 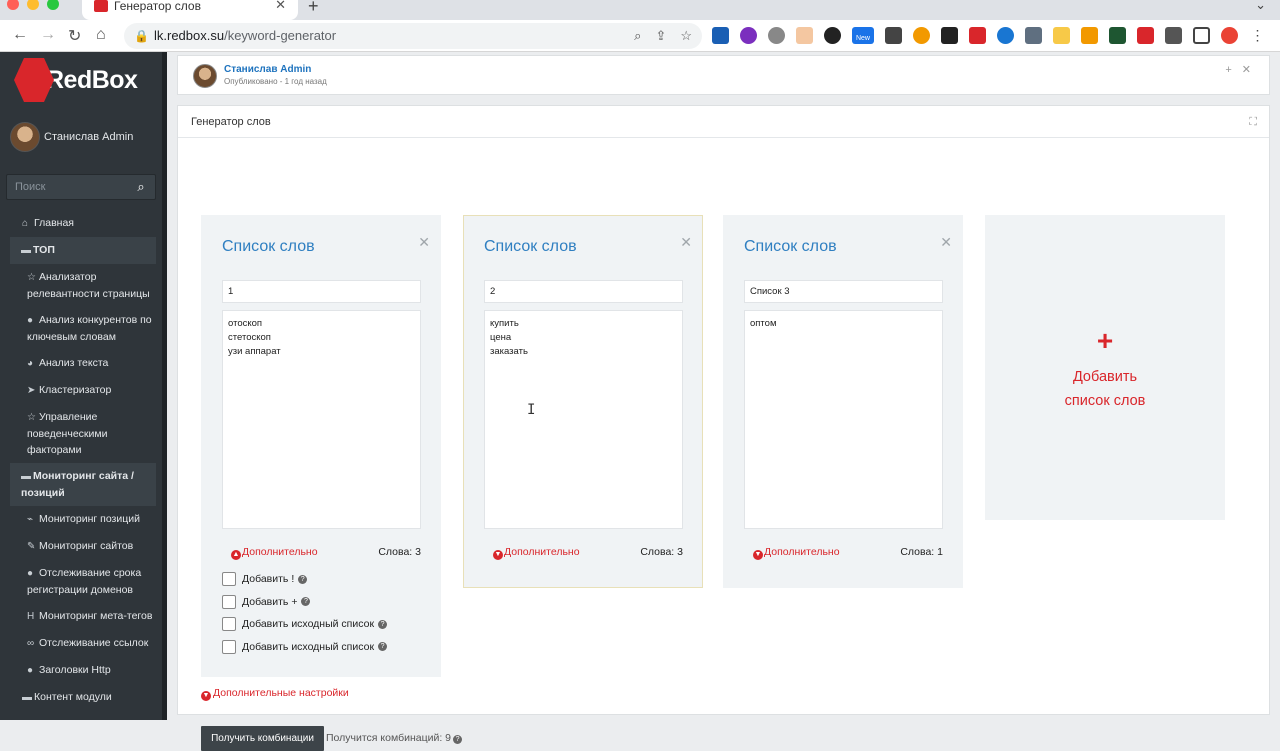 I want to click on url-path: /keyword-generator, so click(x=280, y=35).